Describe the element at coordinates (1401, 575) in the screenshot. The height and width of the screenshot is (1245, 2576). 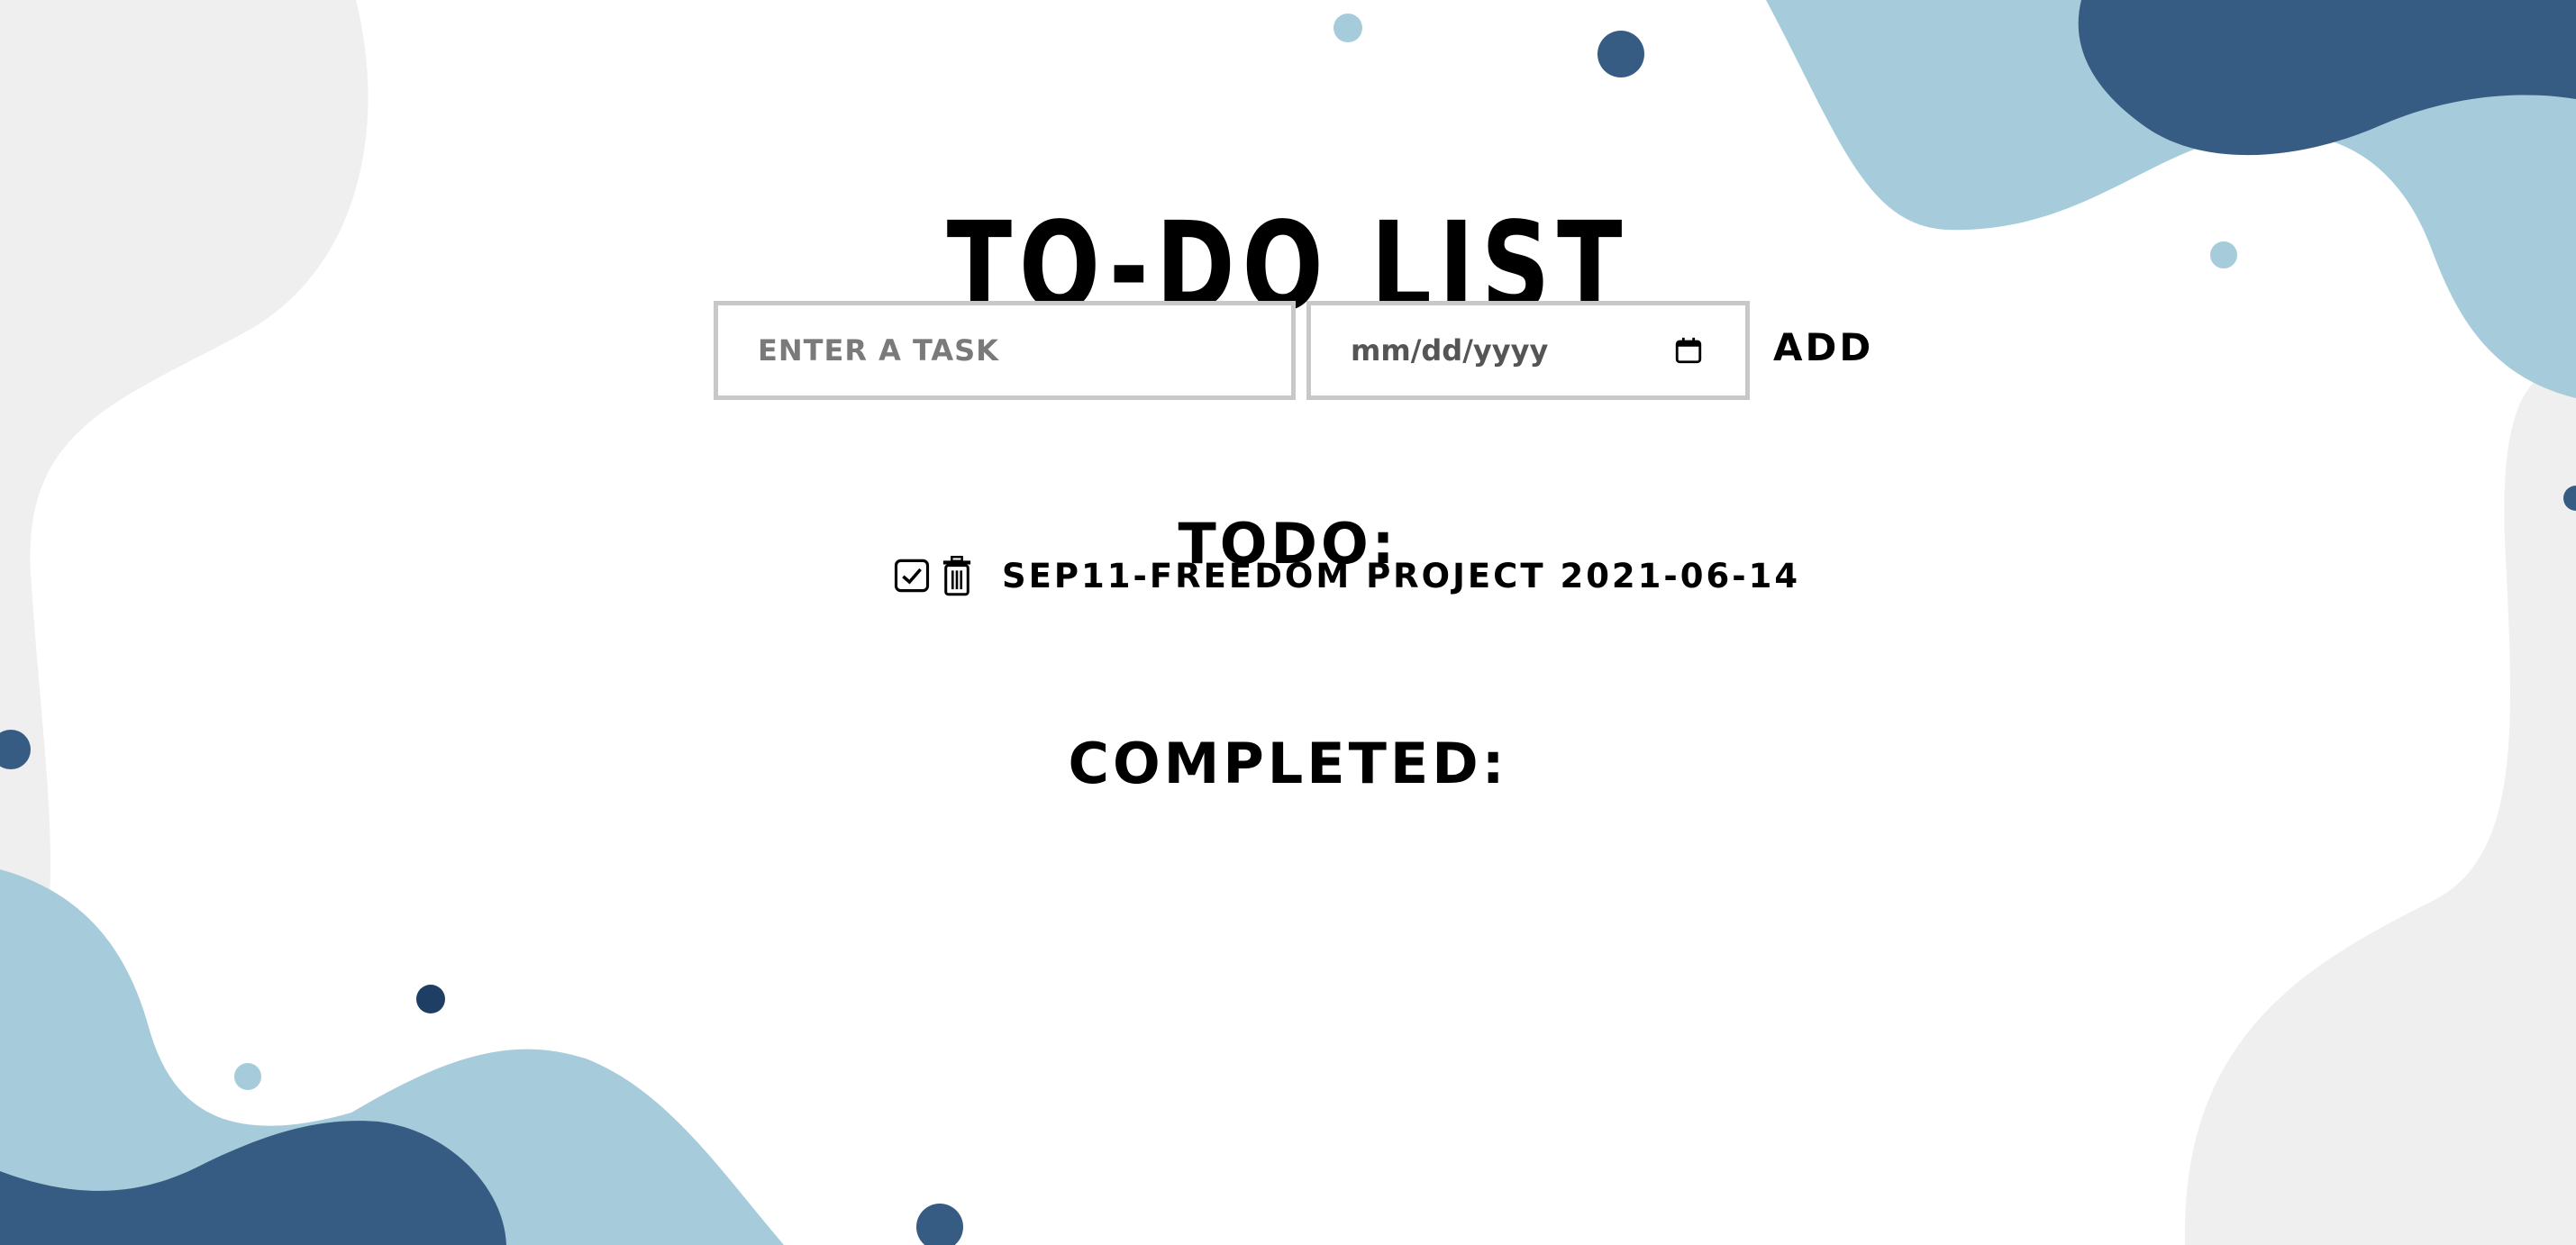
I see `todo-item-label: SEP11-FREEDOM PROJECT 2021-06-14` at that location.